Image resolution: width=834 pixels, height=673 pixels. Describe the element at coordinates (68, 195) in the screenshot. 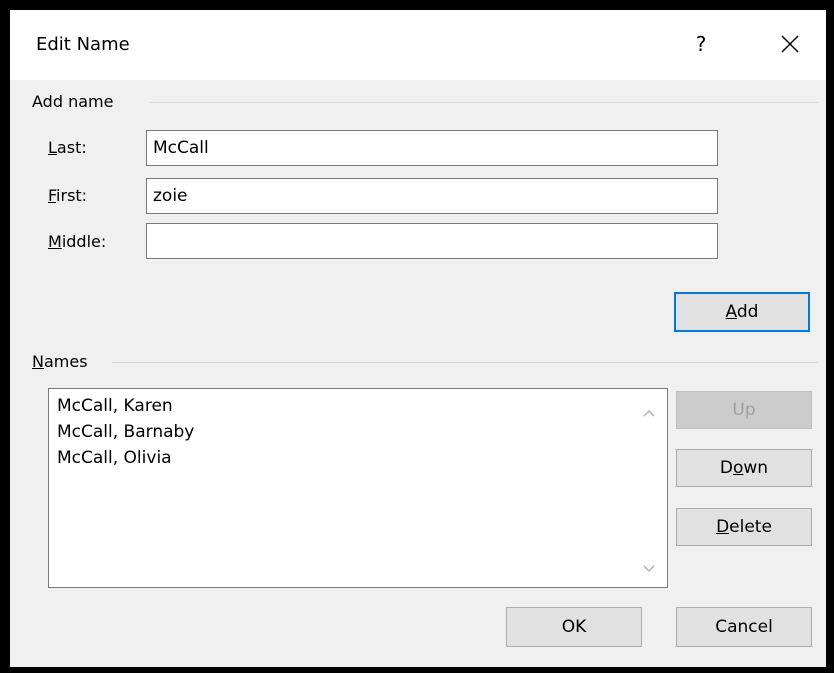

I see `first-label: First:` at that location.